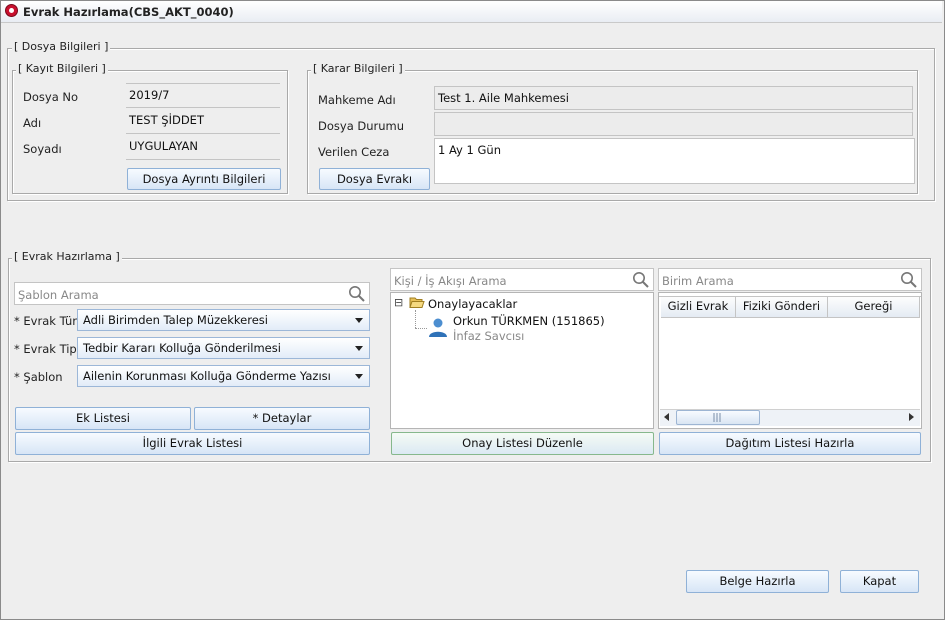 The image size is (945, 620). I want to click on dosya-bilgileri-legend: [ Dosya Bilgileri ], so click(61, 46).